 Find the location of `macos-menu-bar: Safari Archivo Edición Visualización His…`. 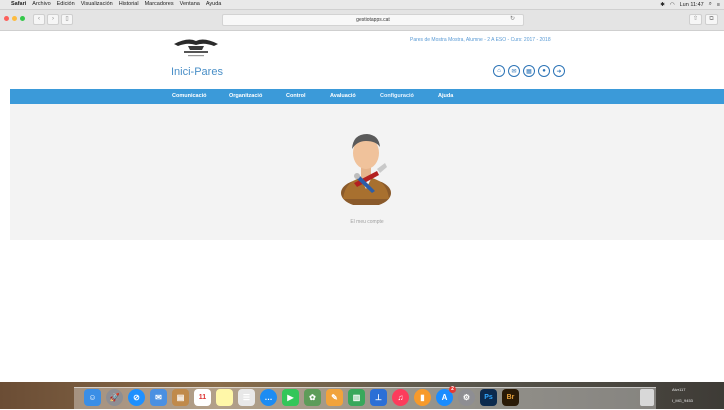

macos-menu-bar: Safari Archivo Edición Visualización His… is located at coordinates (362, 5).